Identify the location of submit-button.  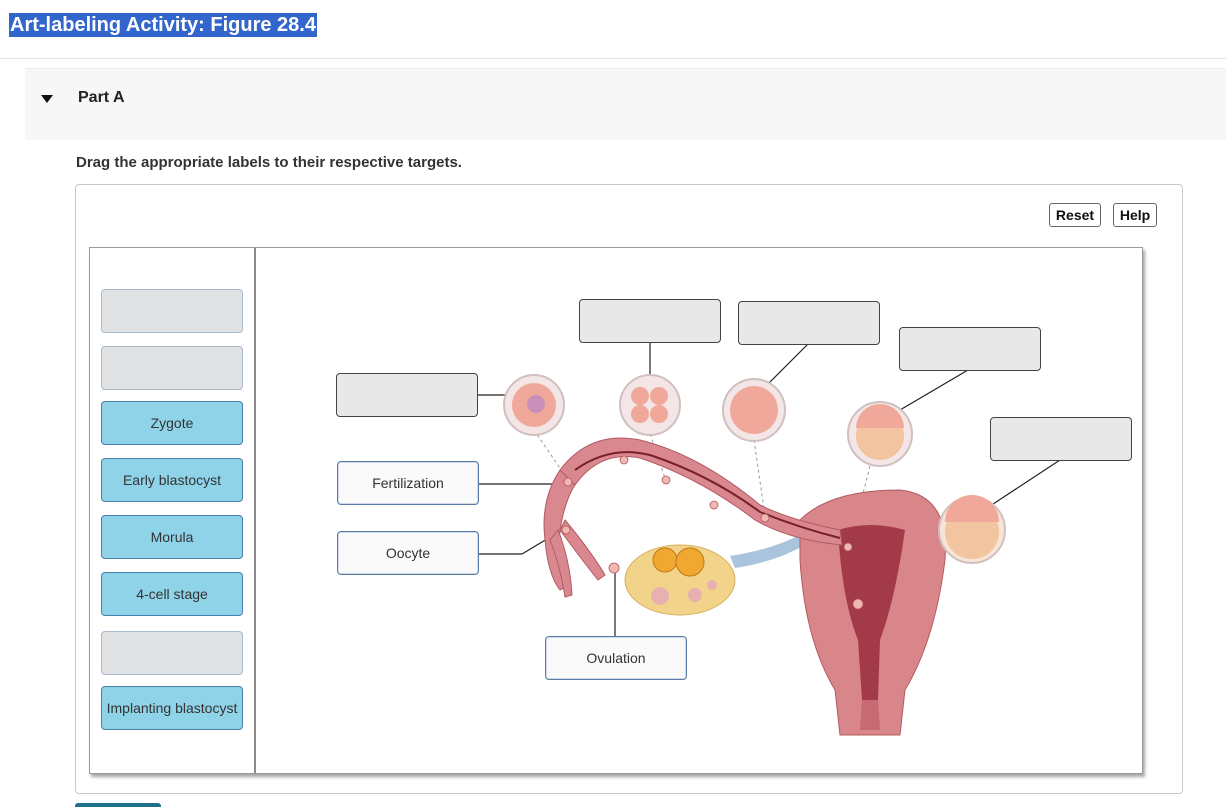
(118, 805).